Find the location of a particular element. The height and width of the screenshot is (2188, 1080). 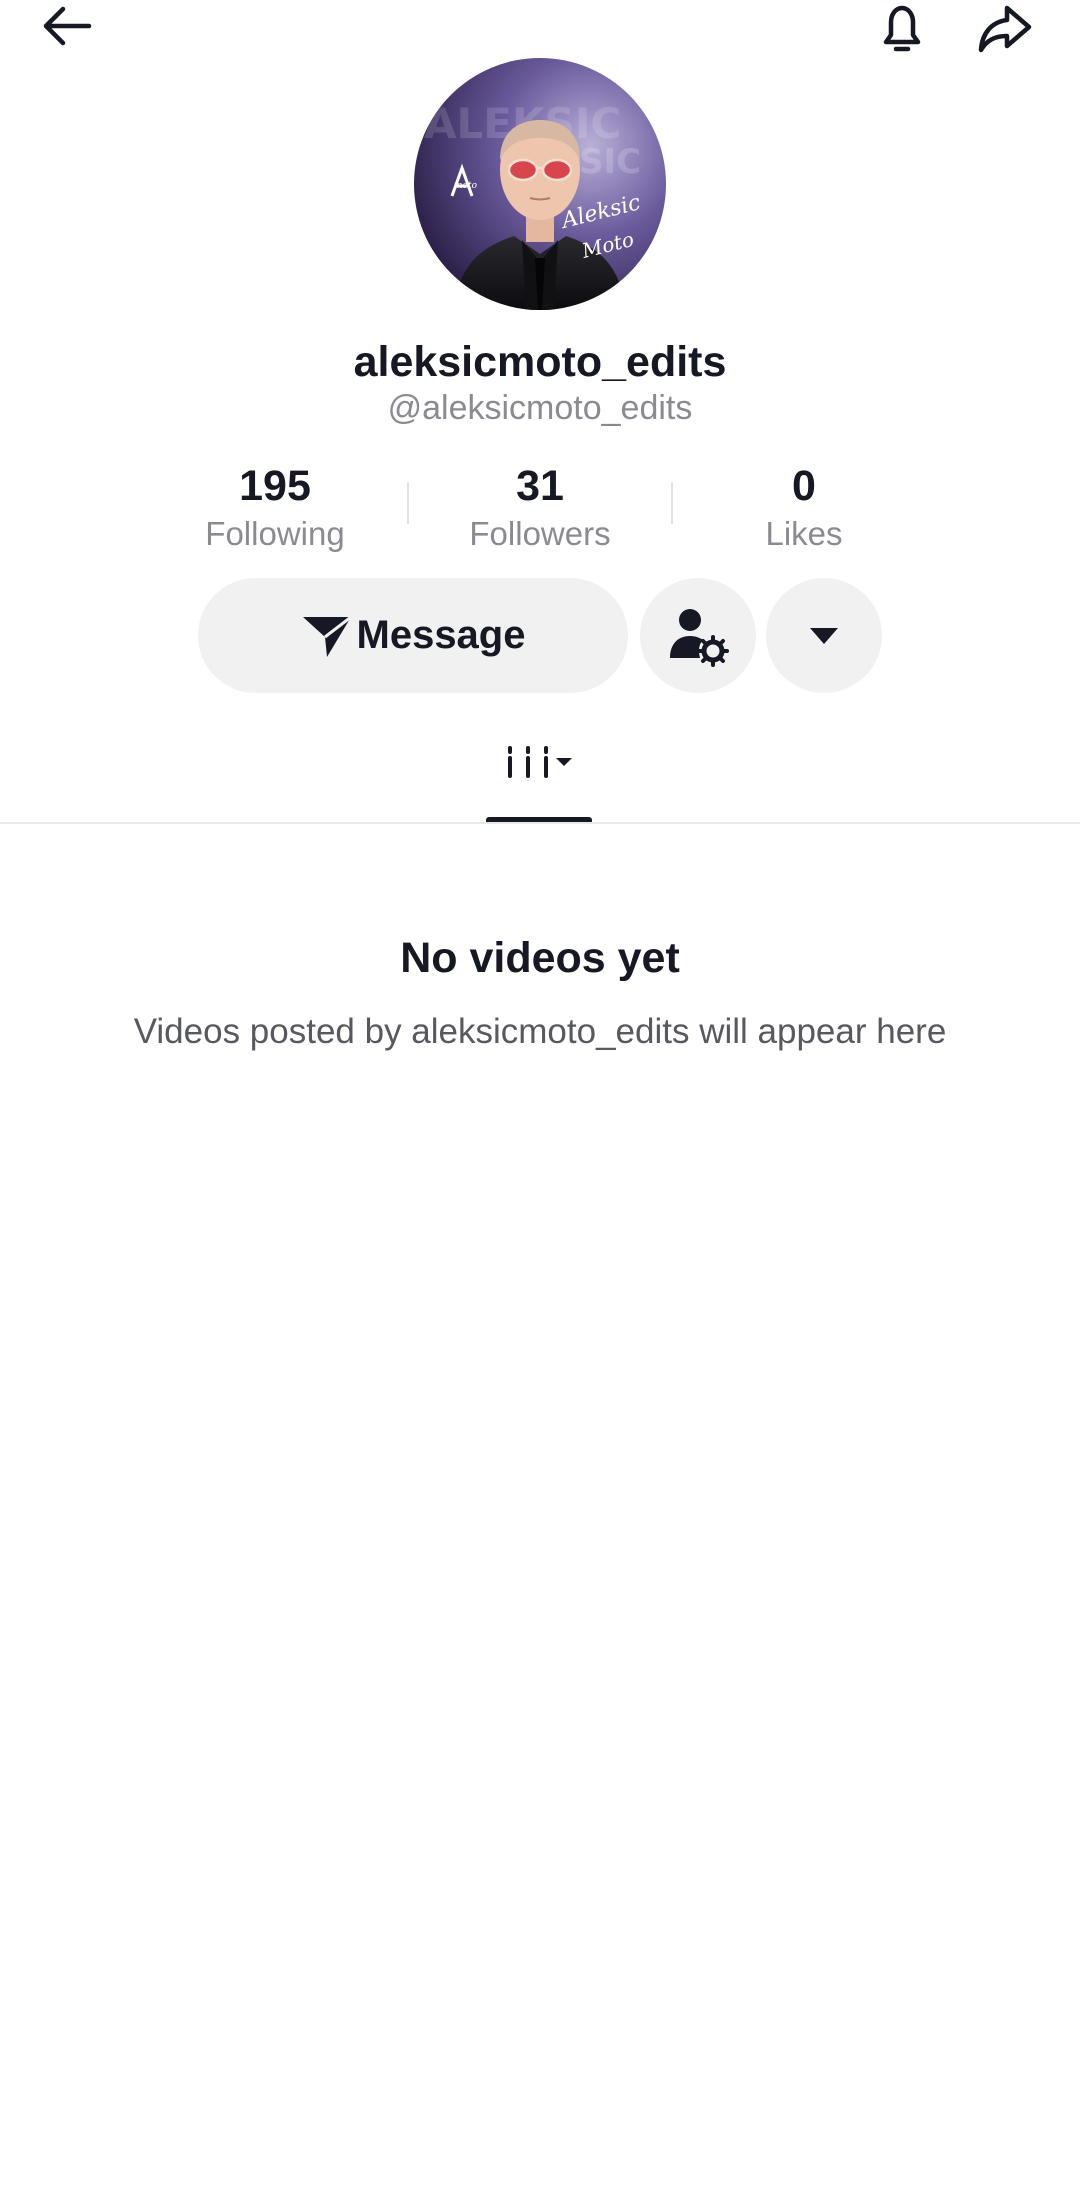

following-label: Following is located at coordinates (275, 533).